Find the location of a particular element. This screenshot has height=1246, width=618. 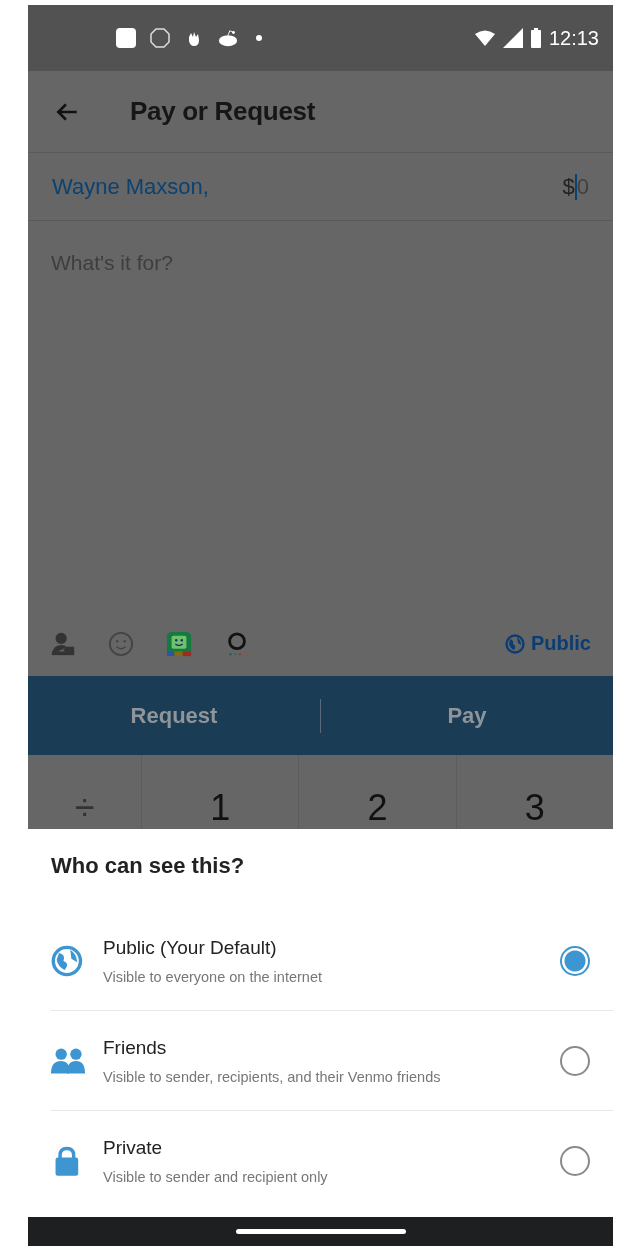

home-handle is located at coordinates (320, 1231).